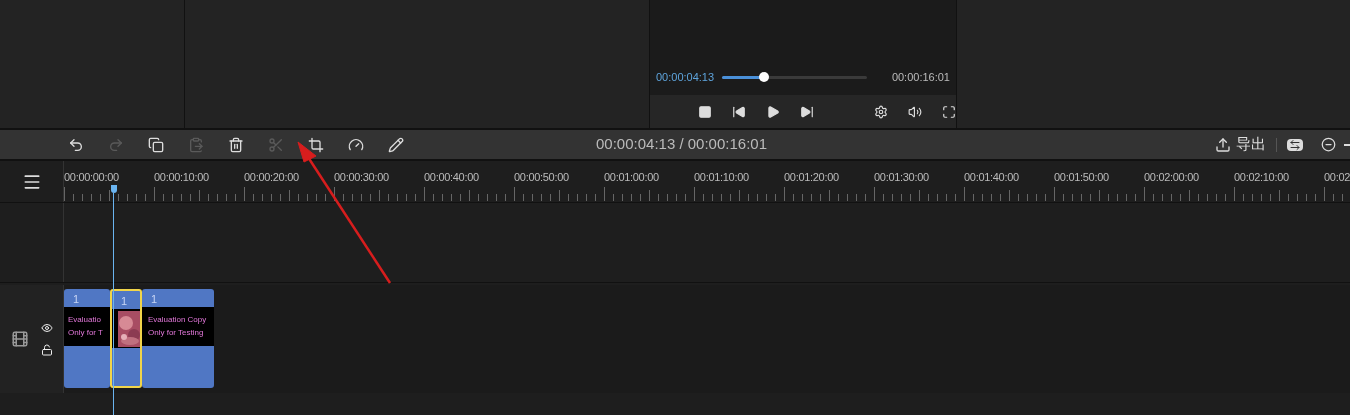 The width and height of the screenshot is (1350, 415). What do you see at coordinates (1295, 144) in the screenshot?
I see `fit-width-icon` at bounding box center [1295, 144].